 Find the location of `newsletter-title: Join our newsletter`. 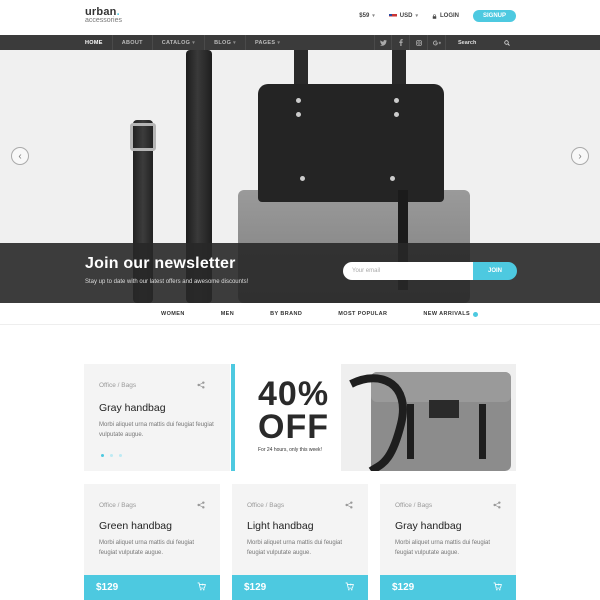

newsletter-title: Join our newsletter is located at coordinates (160, 263).